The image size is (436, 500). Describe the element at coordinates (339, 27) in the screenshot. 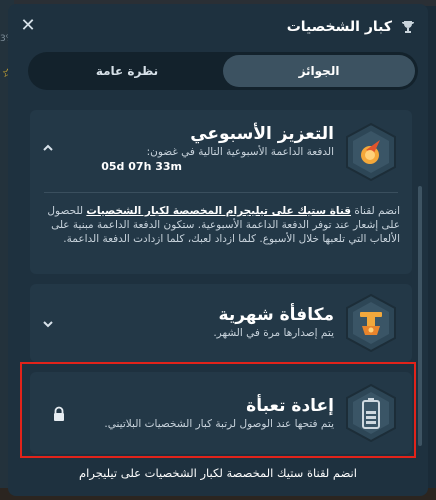

I see `modal-title: كبار الشخصيات` at that location.